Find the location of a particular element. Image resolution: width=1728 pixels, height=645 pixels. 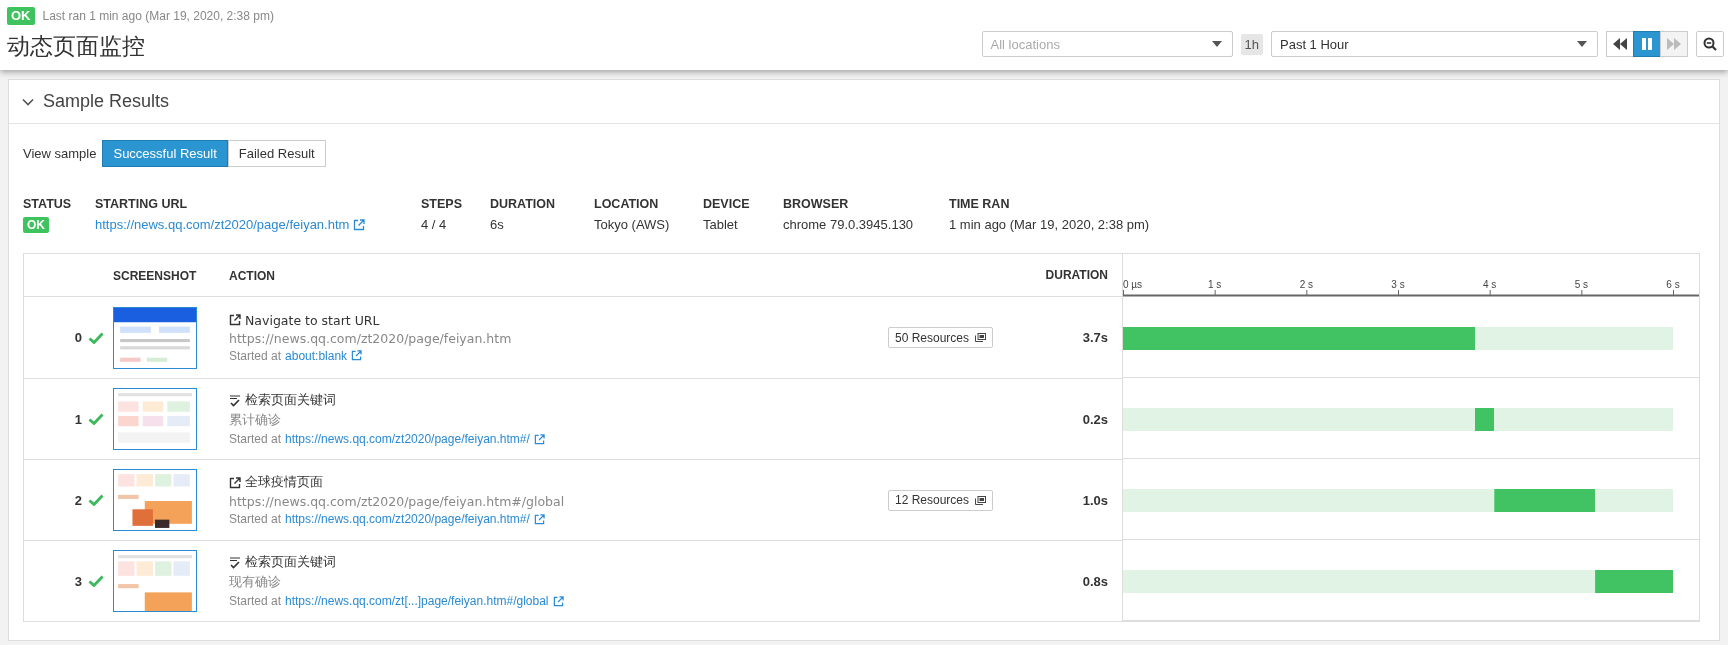

resources-button: 12 Resources is located at coordinates (941, 500).